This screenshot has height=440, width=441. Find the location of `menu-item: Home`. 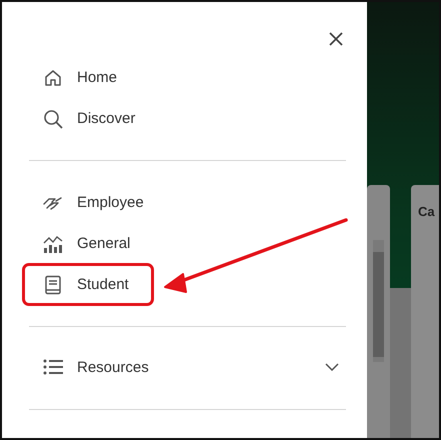

menu-item: Home is located at coordinates (187, 77).